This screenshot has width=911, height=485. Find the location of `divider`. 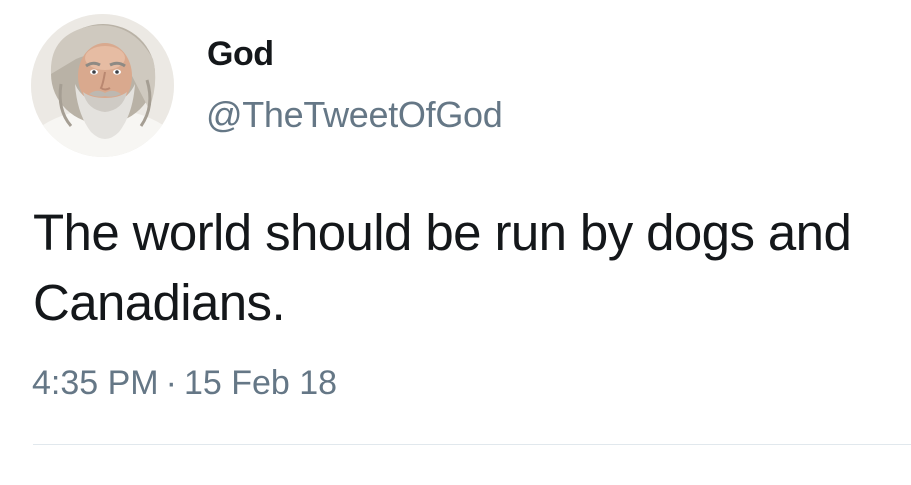

divider is located at coordinates (472, 444).